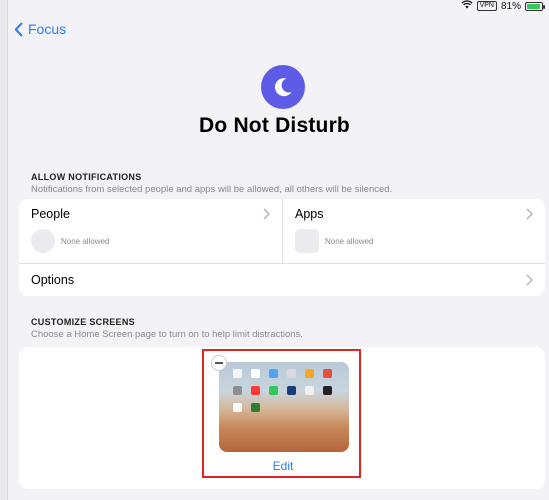  What do you see at coordinates (43, 241) in the screenshot?
I see `people-avatar-placeholder` at bounding box center [43, 241].